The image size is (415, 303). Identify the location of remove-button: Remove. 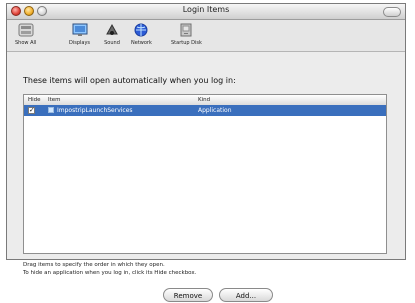
(188, 295).